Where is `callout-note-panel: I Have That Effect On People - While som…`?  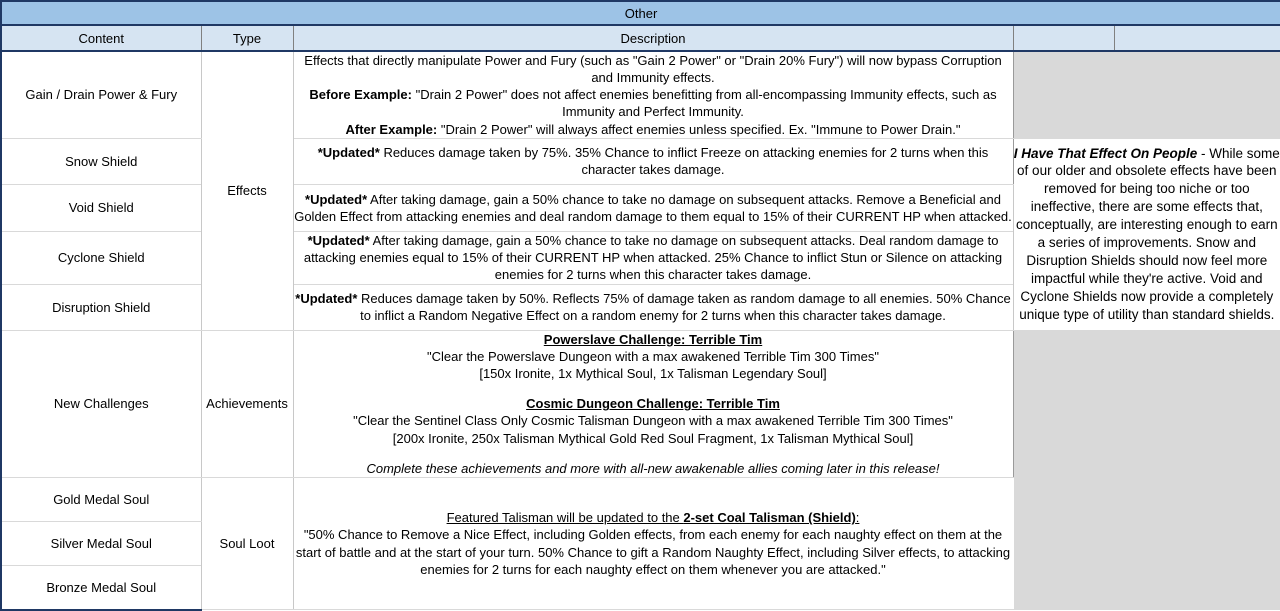
callout-note-panel: I Have That Effect On People - While som… is located at coordinates (1146, 234).